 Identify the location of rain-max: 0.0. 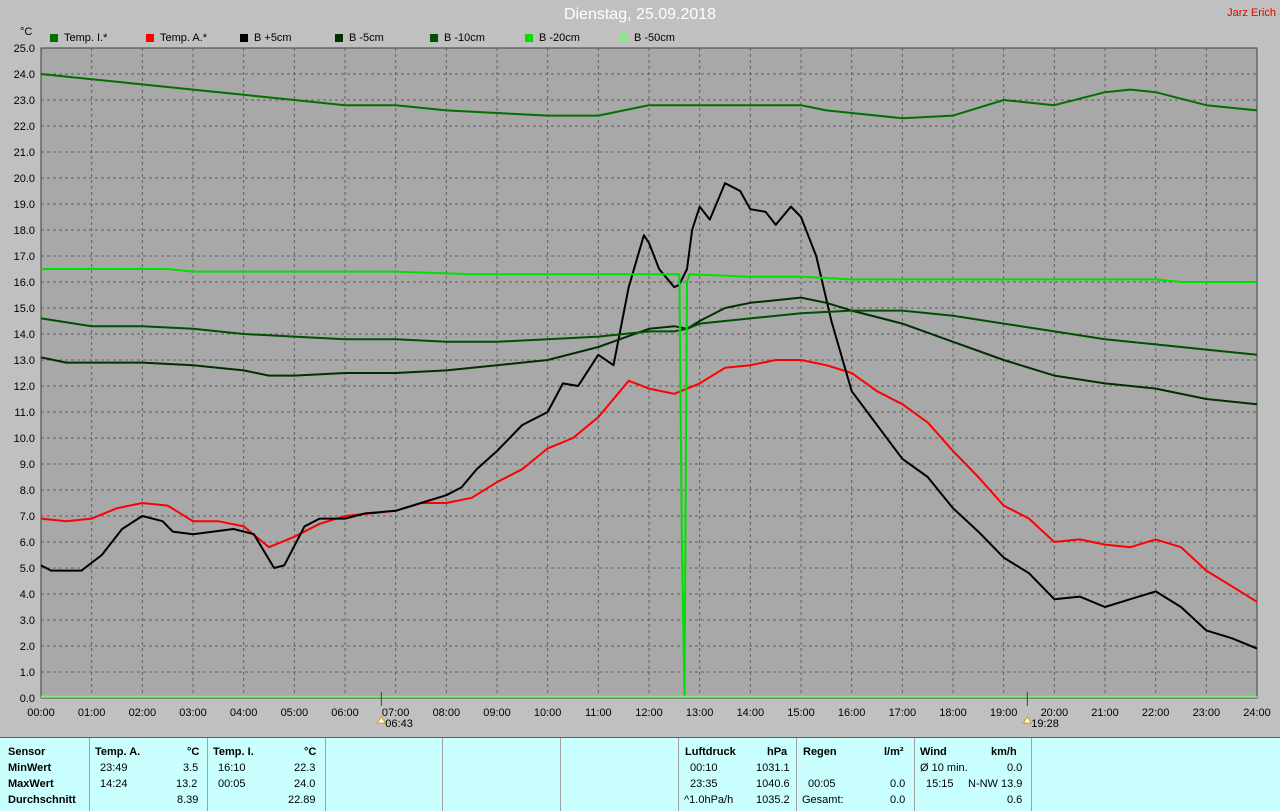
(898, 784).